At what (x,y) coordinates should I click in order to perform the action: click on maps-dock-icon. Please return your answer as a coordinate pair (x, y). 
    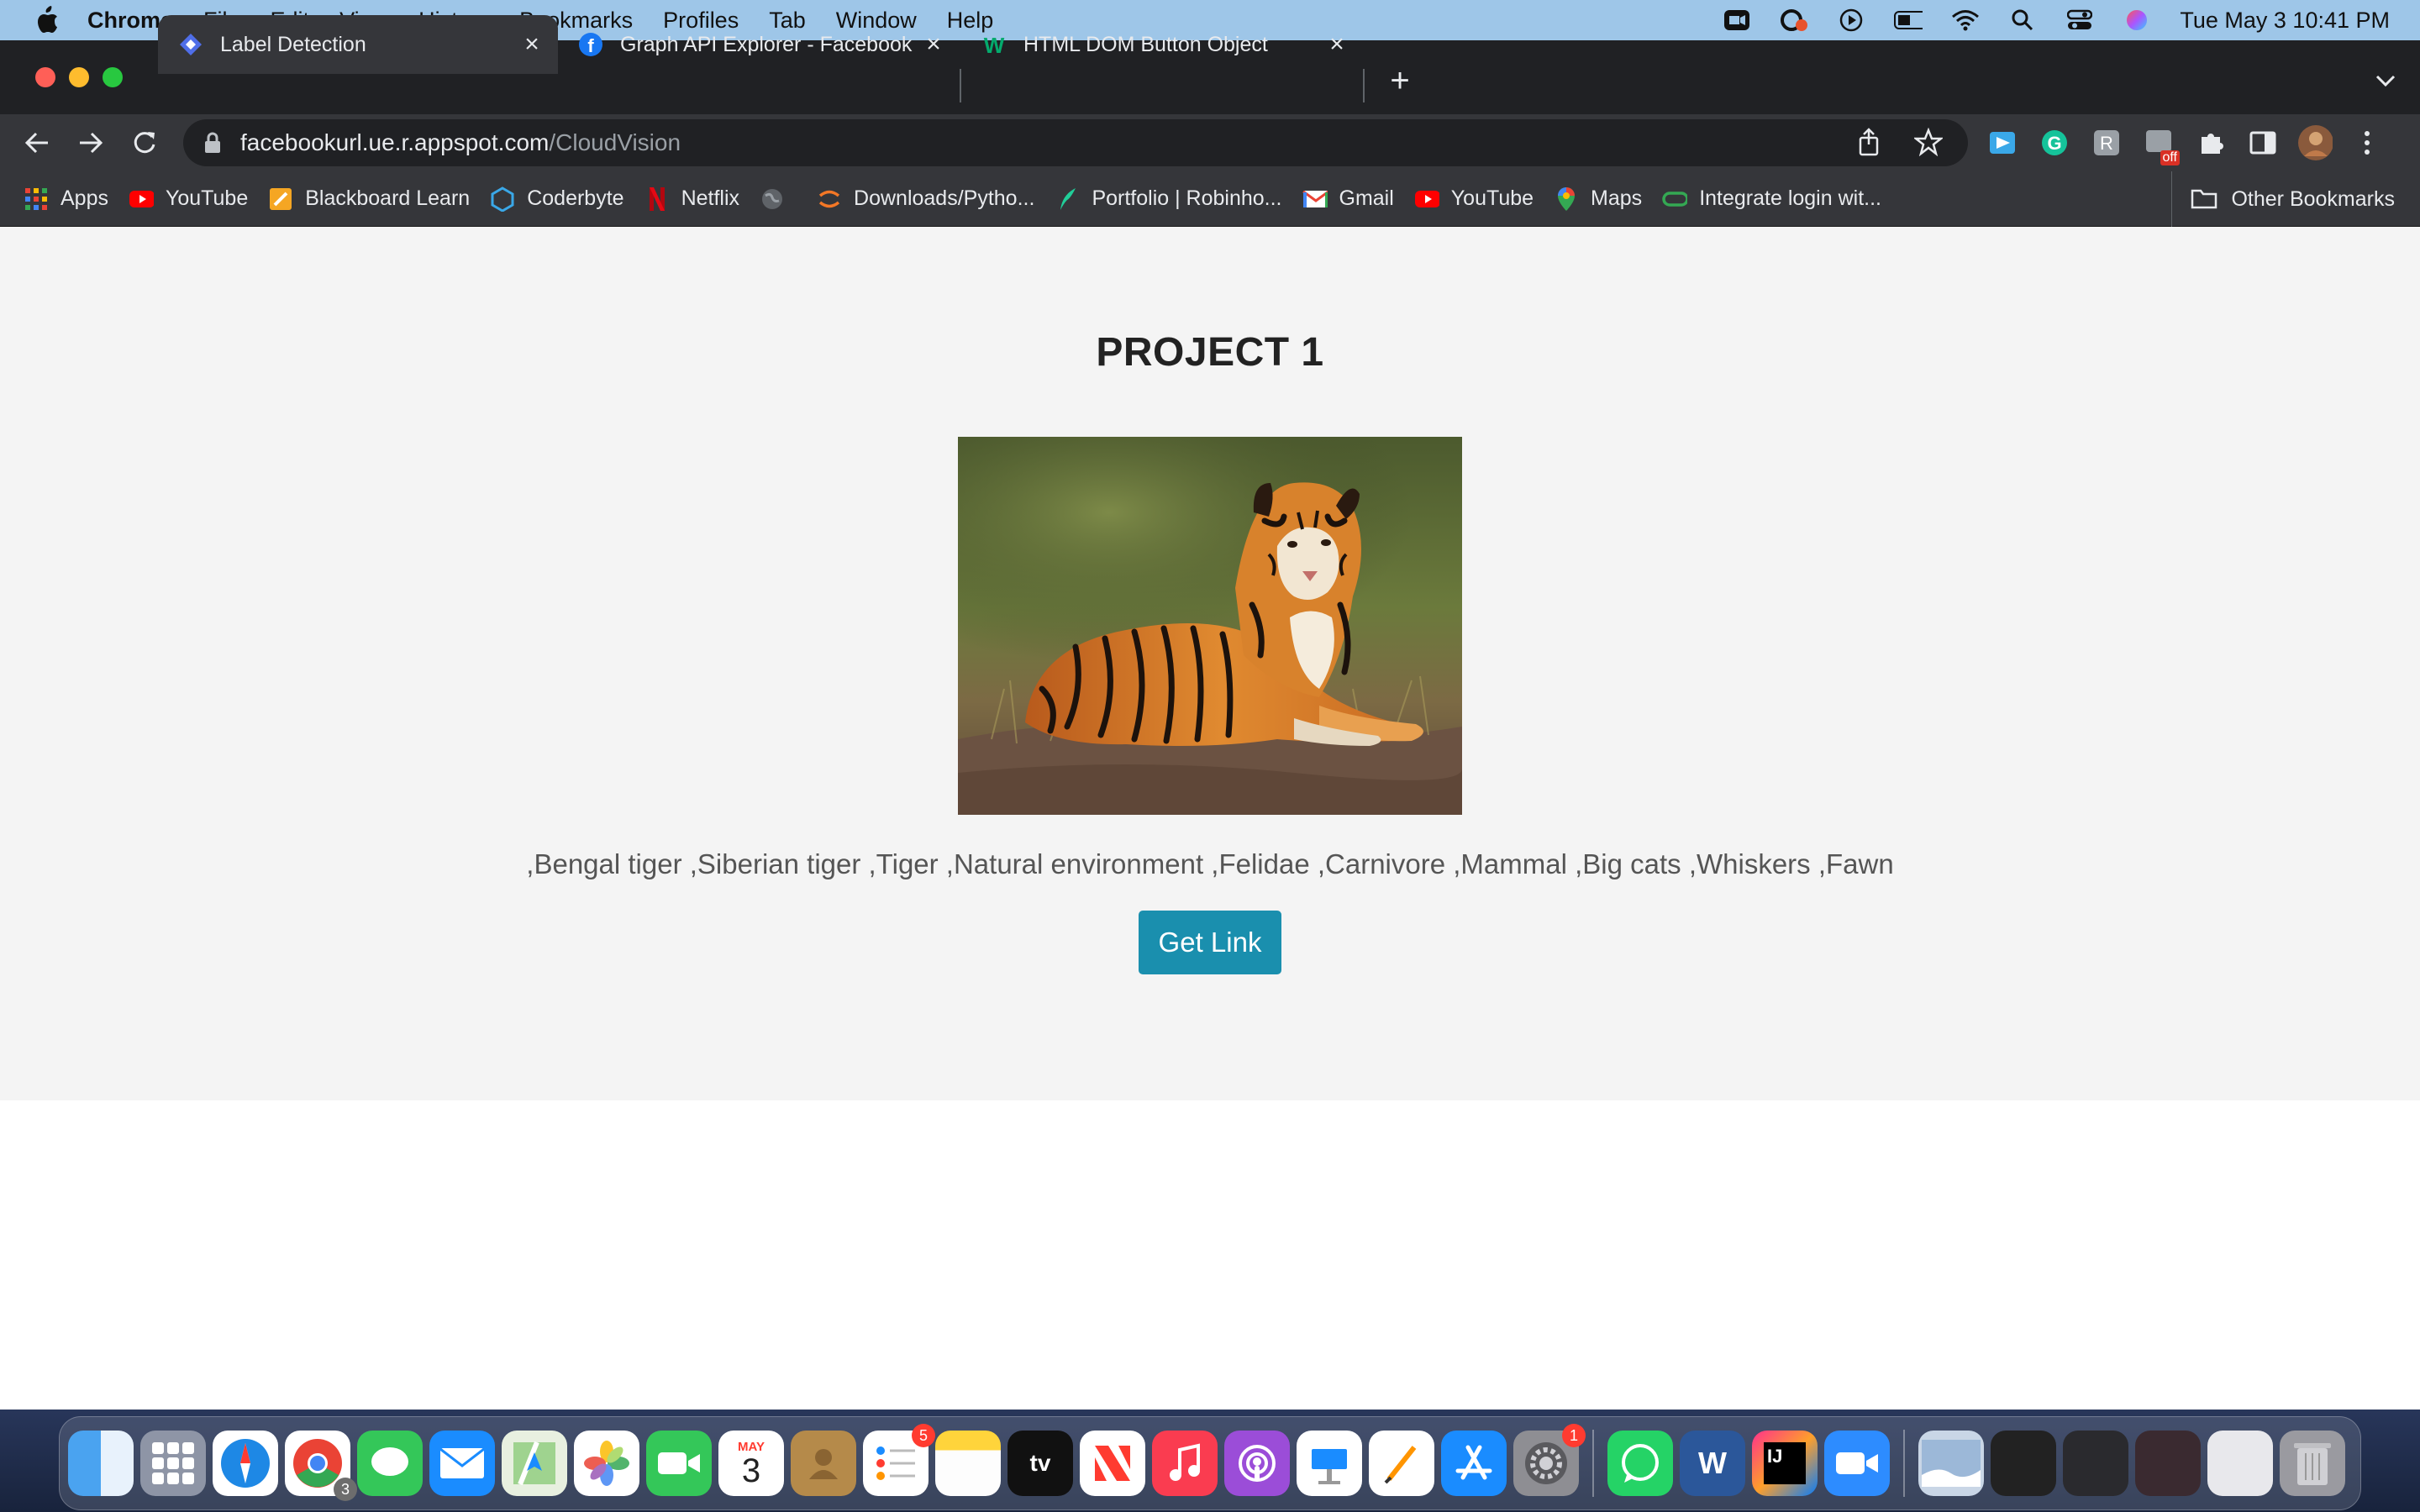
    Looking at the image, I should click on (534, 1463).